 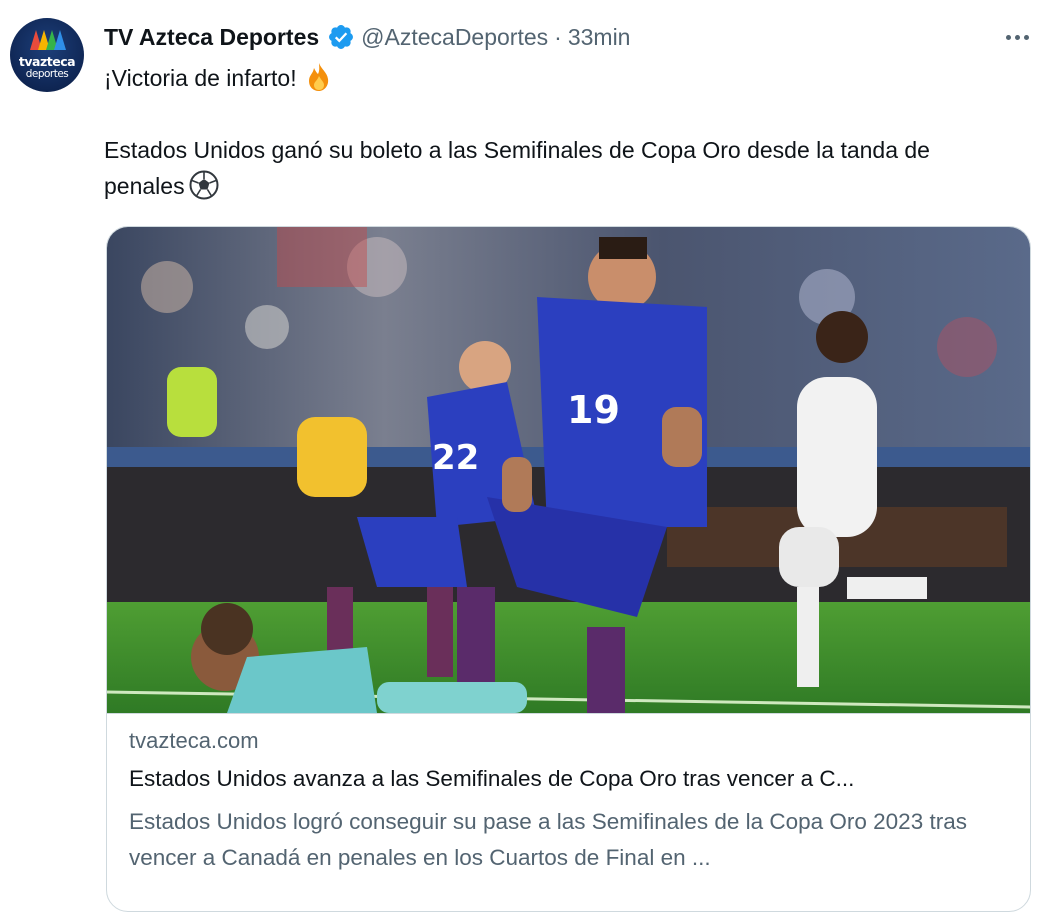 What do you see at coordinates (454, 37) in the screenshot?
I see `author-handle: @AztecaDeportes` at bounding box center [454, 37].